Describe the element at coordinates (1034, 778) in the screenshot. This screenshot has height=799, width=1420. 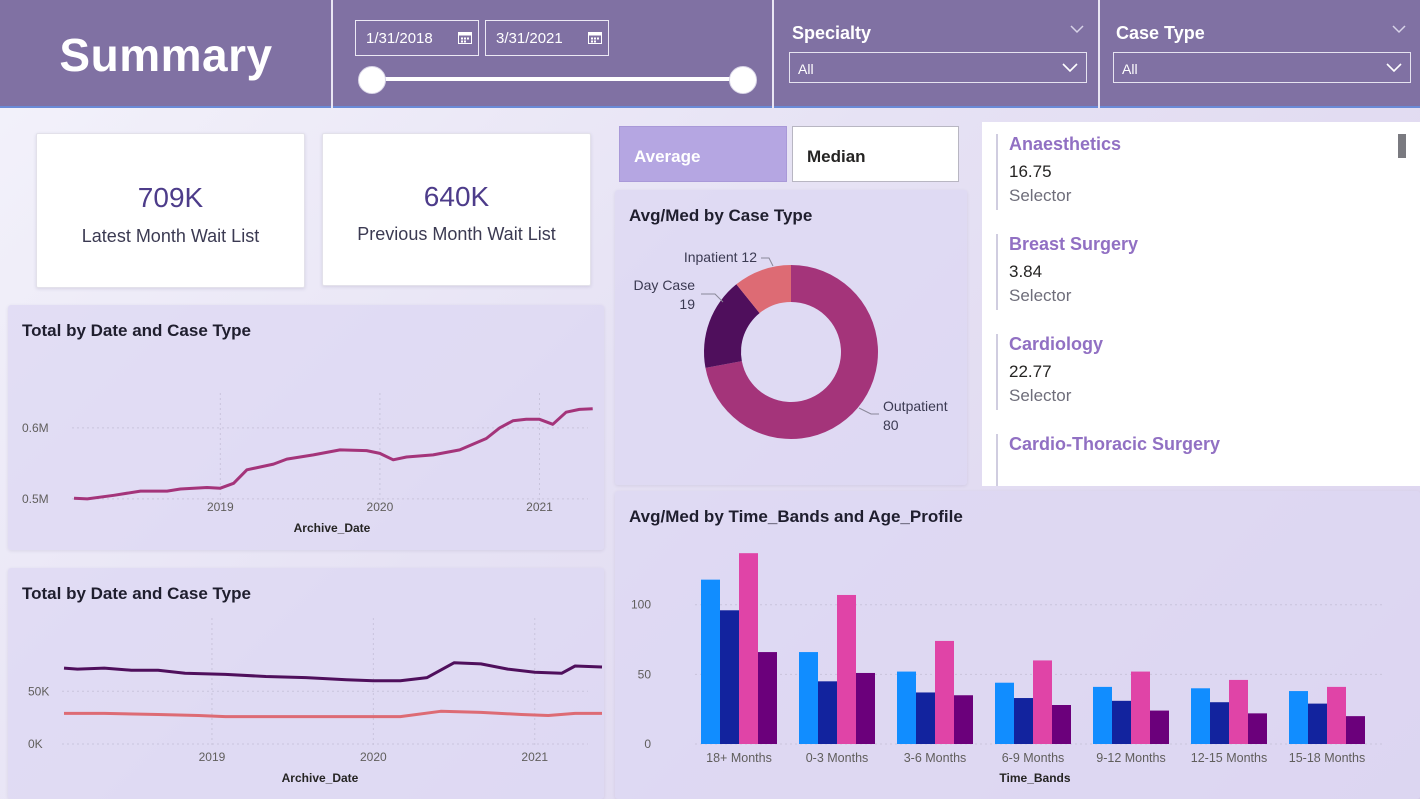
I see `x-axis-label: Time_Bands` at that location.